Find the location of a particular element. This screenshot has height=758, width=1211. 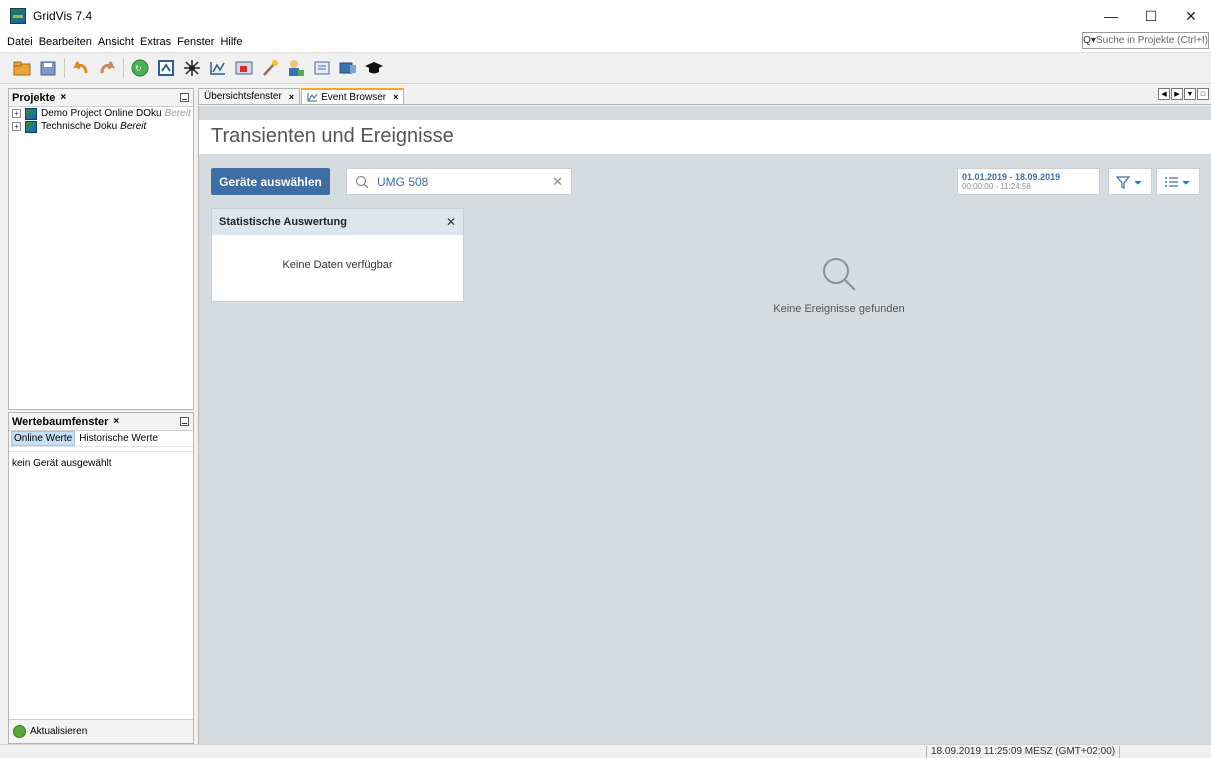

search-icon: Q▾ is located at coordinates (1089, 40).